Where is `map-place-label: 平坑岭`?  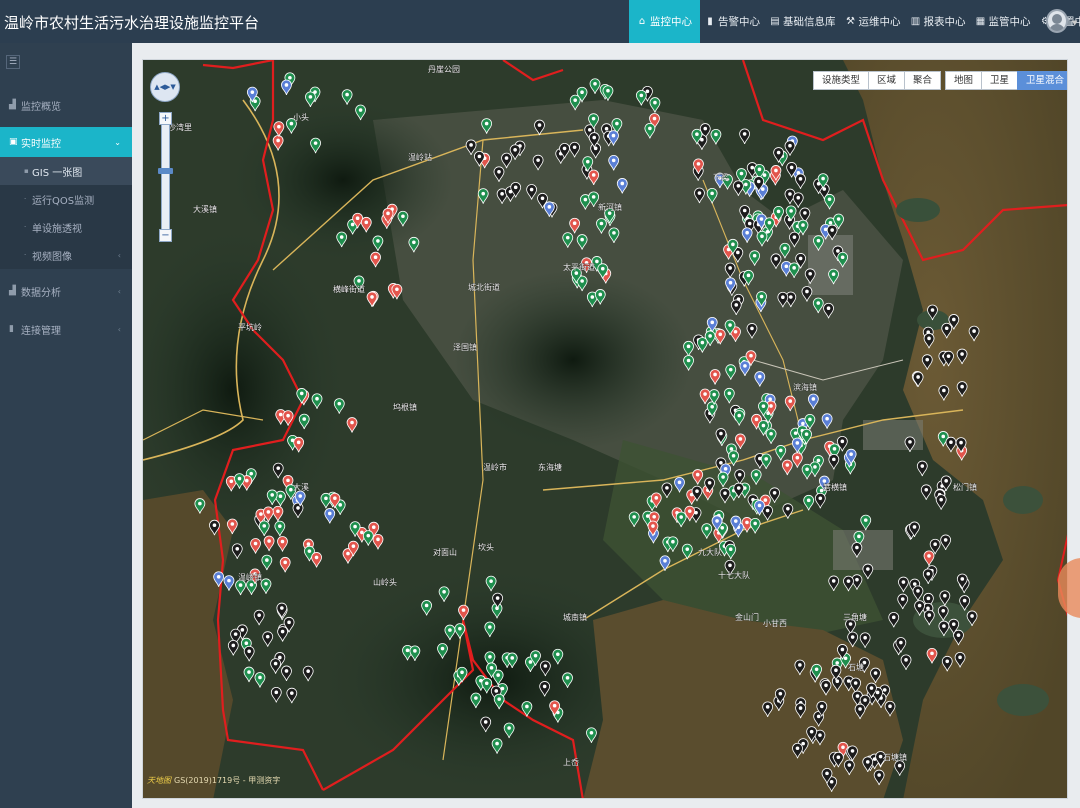
map-place-label: 平坑岭 is located at coordinates (250, 327).